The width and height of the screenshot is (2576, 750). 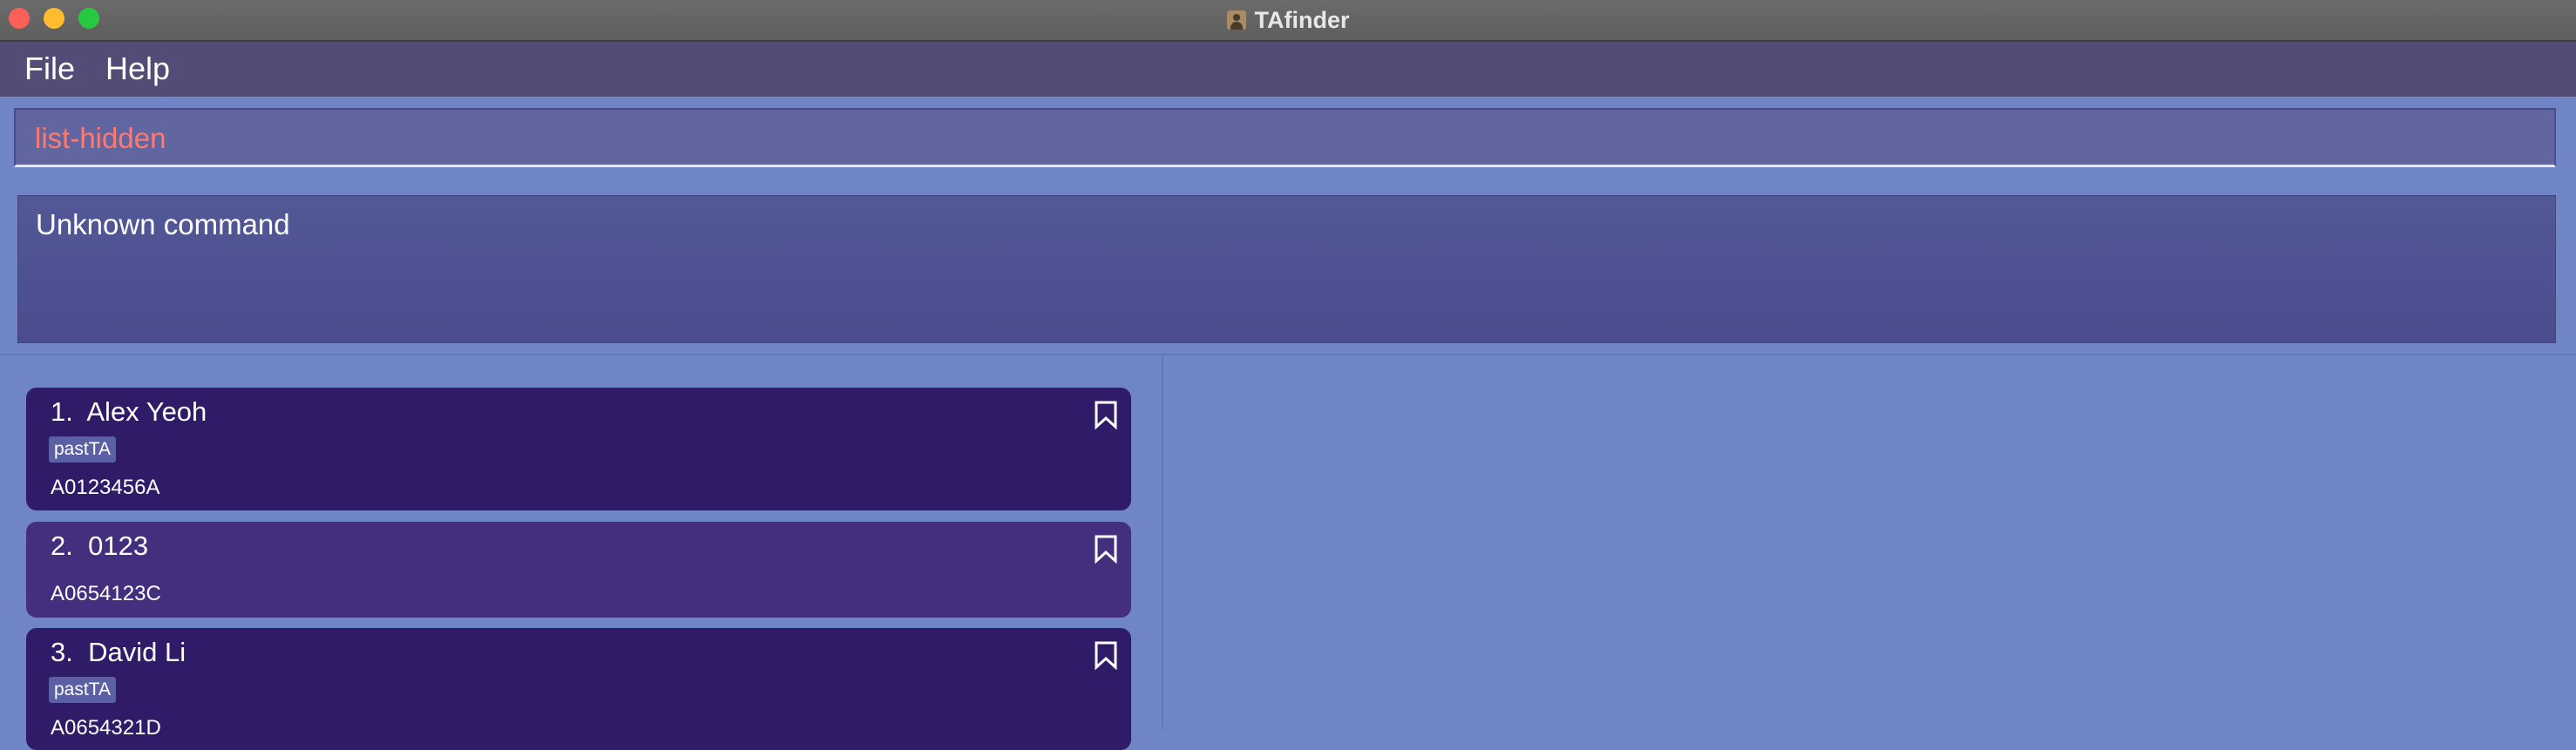 I want to click on person-card: 1. Alex Yeoh pastTA A0123456A, so click(x=578, y=449).